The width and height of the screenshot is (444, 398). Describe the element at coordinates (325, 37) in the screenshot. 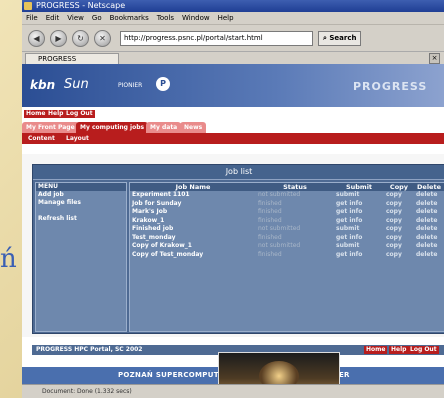

I see `search-icon: ⌕` at that location.